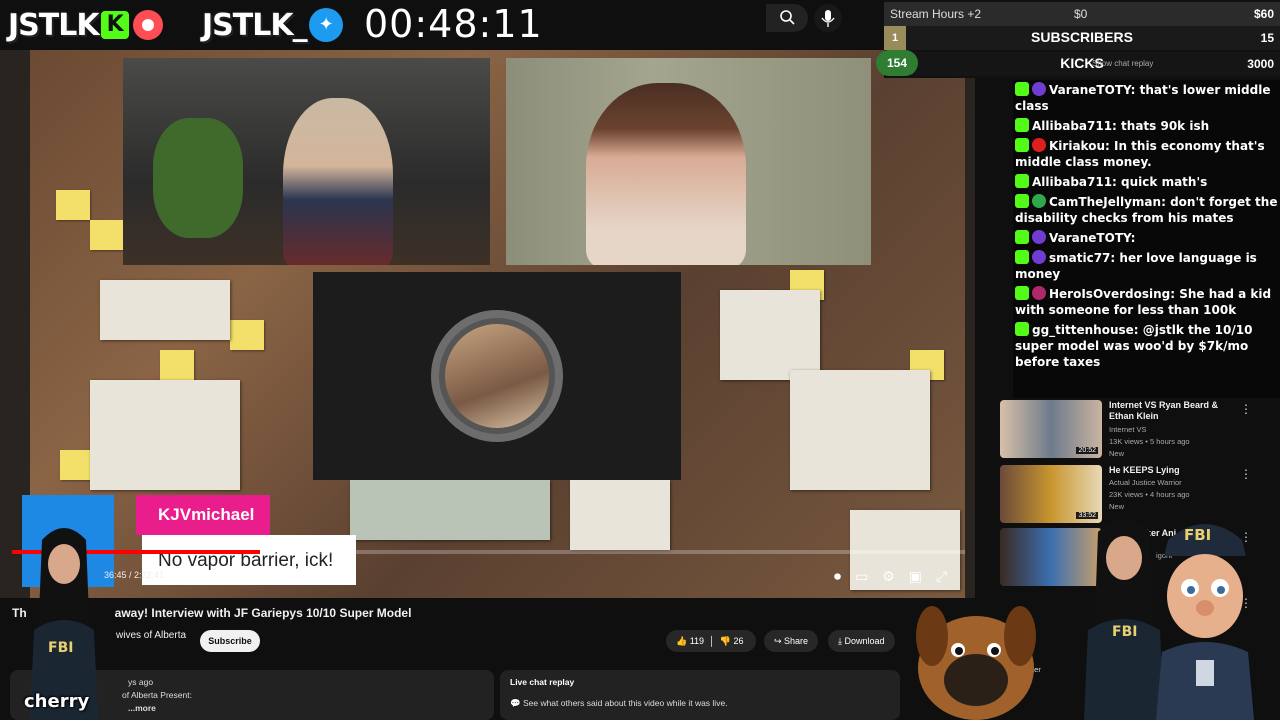  Describe the element at coordinates (1082, 258) in the screenshot. I see `chat-username: smatic77:` at that location.